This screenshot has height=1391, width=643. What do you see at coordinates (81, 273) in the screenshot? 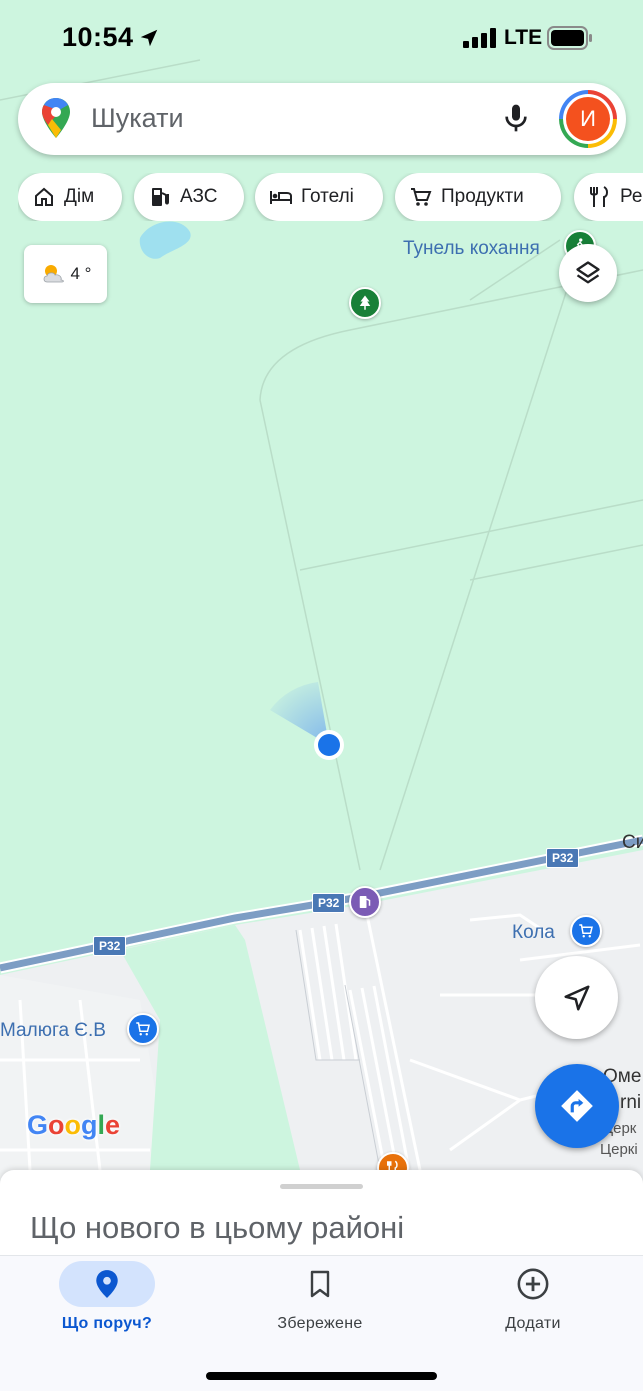
I see `weather-temperature: 4 °` at bounding box center [81, 273].